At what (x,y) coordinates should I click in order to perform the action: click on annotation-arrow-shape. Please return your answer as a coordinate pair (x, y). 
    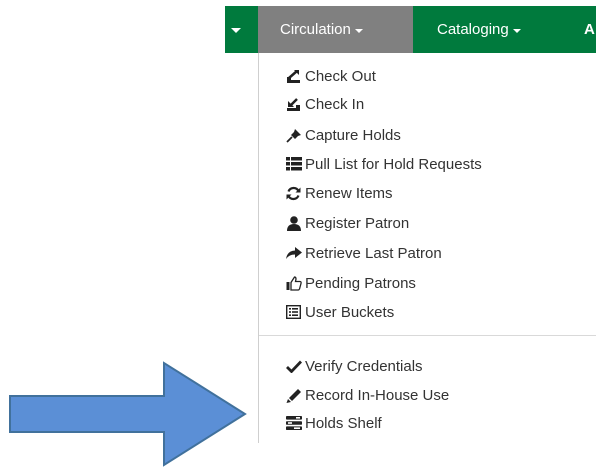
    Looking at the image, I should click on (128, 414).